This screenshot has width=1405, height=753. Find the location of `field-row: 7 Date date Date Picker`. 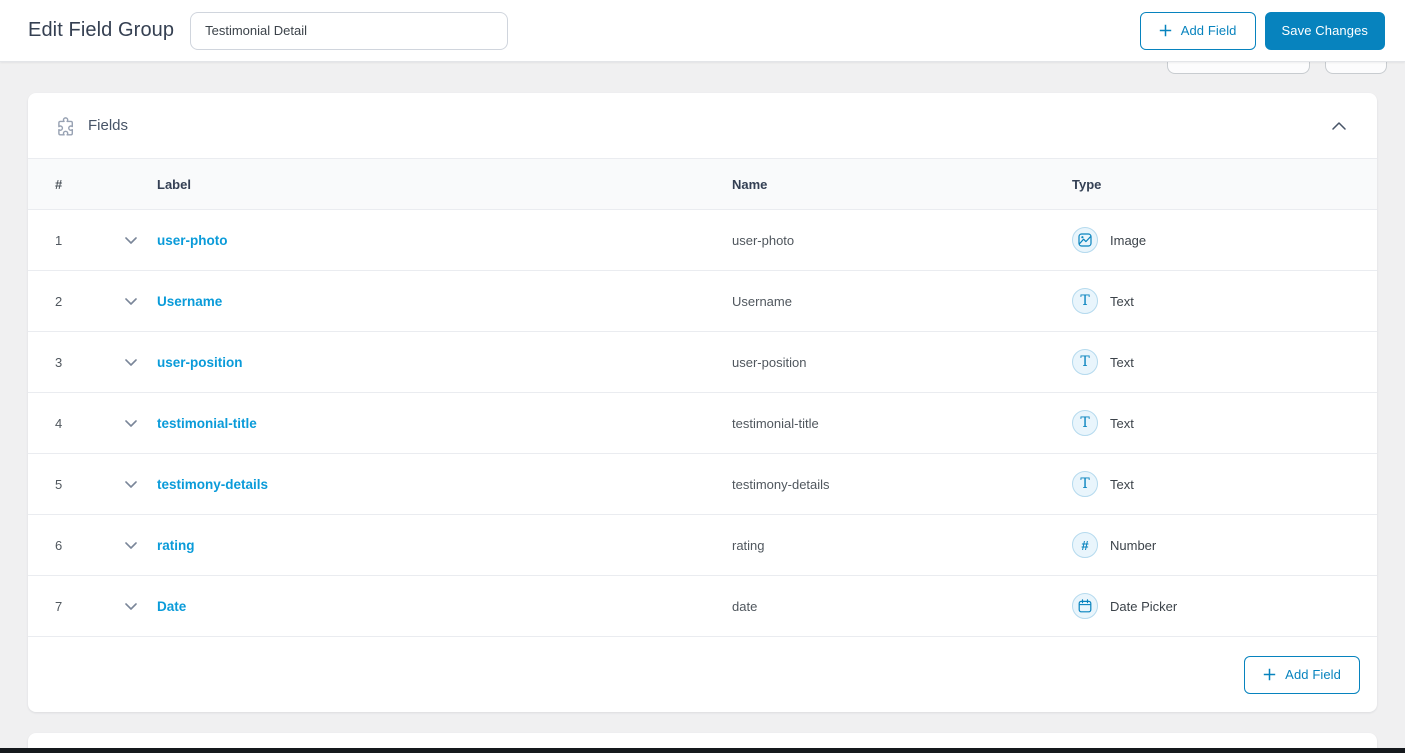

field-row: 7 Date date Date Picker is located at coordinates (702, 606).